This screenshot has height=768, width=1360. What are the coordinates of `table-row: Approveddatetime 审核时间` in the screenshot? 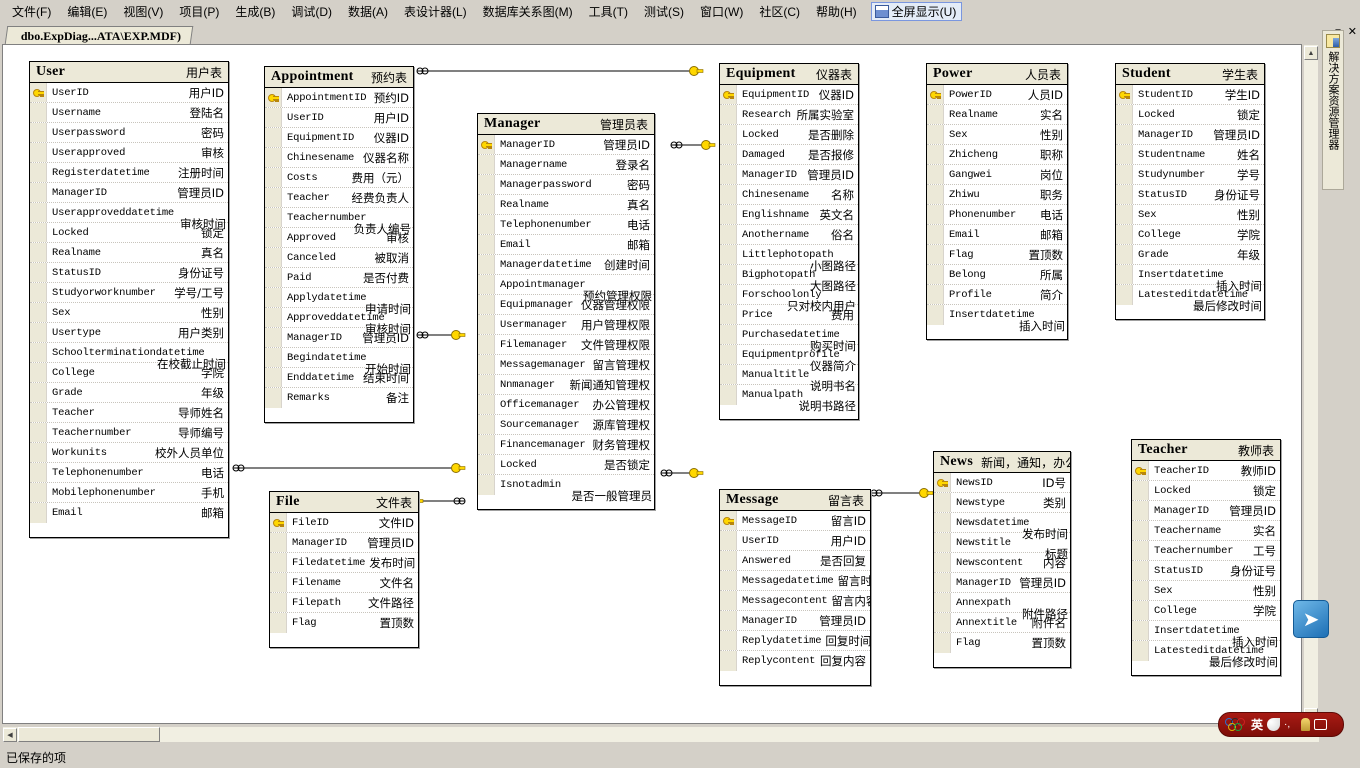 It's located at (339, 322).